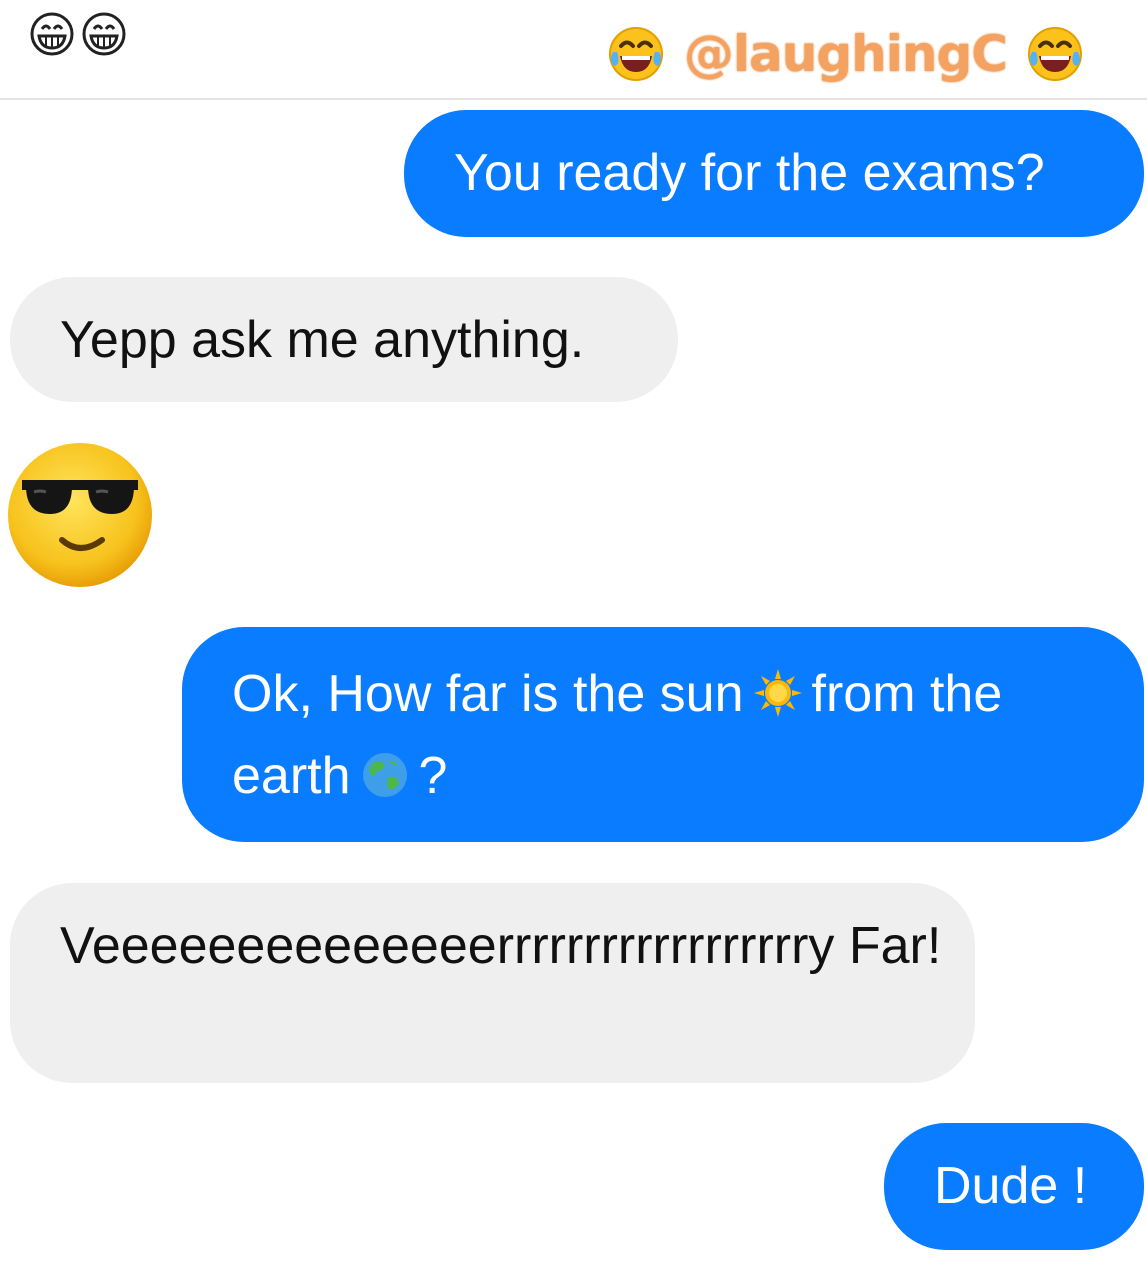 This screenshot has width=1147, height=1280. What do you see at coordinates (433, 776) in the screenshot?
I see `message-text: ?` at bounding box center [433, 776].